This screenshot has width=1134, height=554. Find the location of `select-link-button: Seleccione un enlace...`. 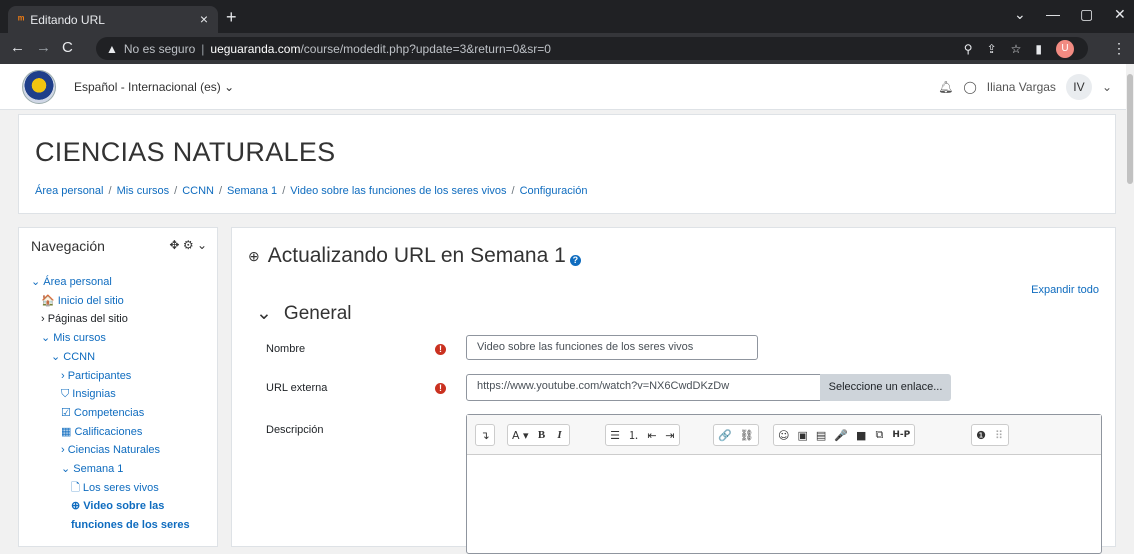

select-link-button: Seleccione un enlace... is located at coordinates (885, 387).